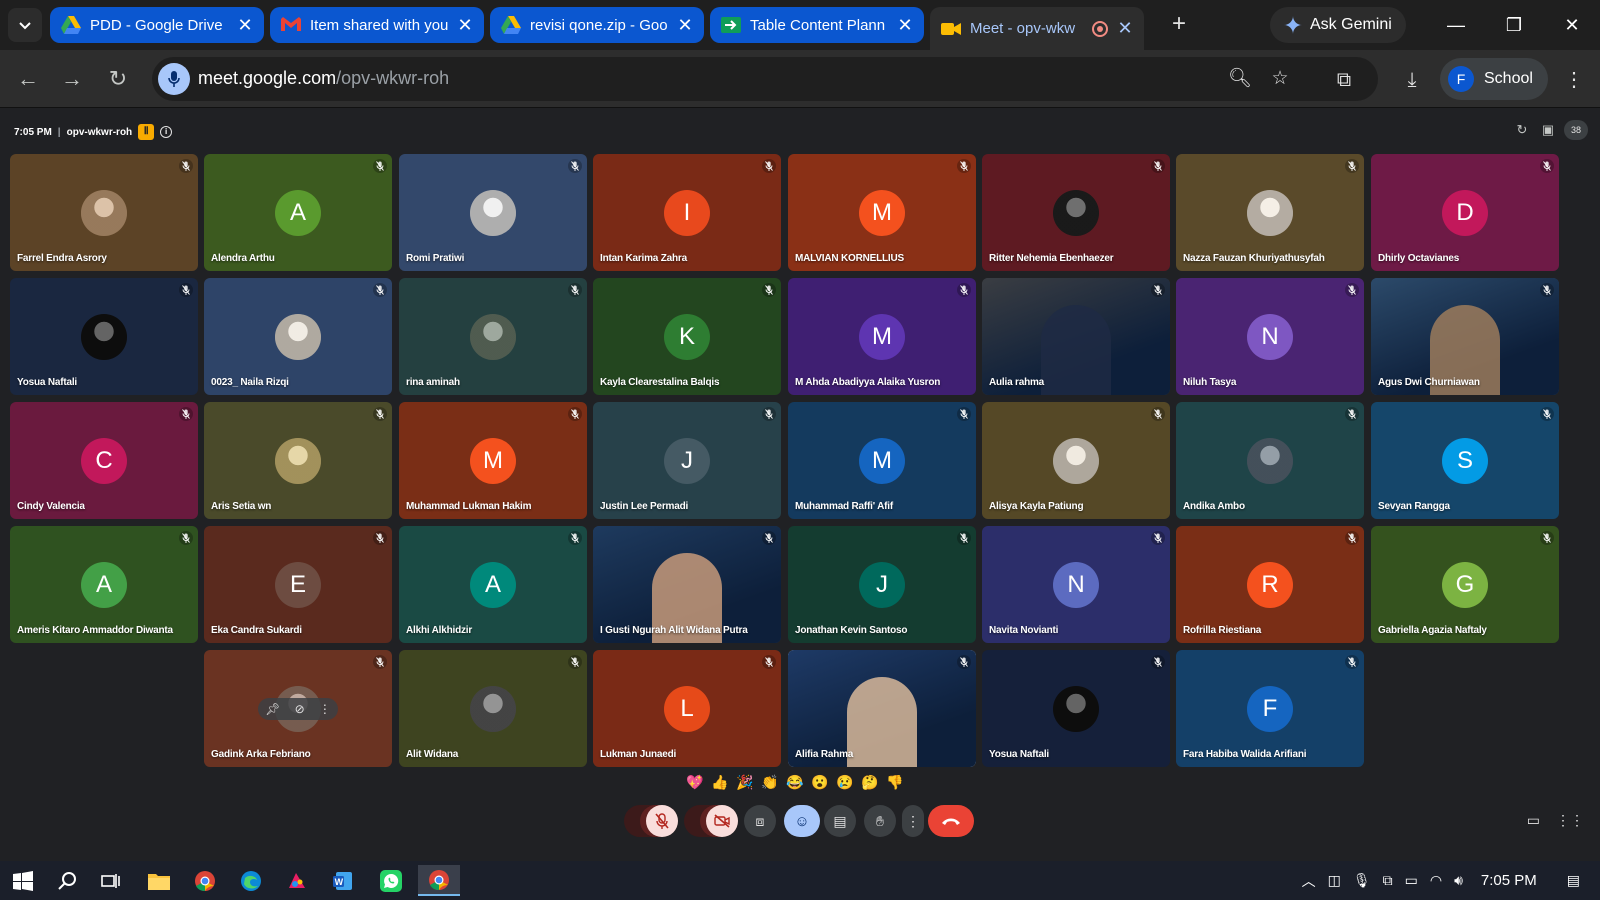  What do you see at coordinates (794, 782) in the screenshot?
I see `reaction-emoji: 😂` at bounding box center [794, 782].